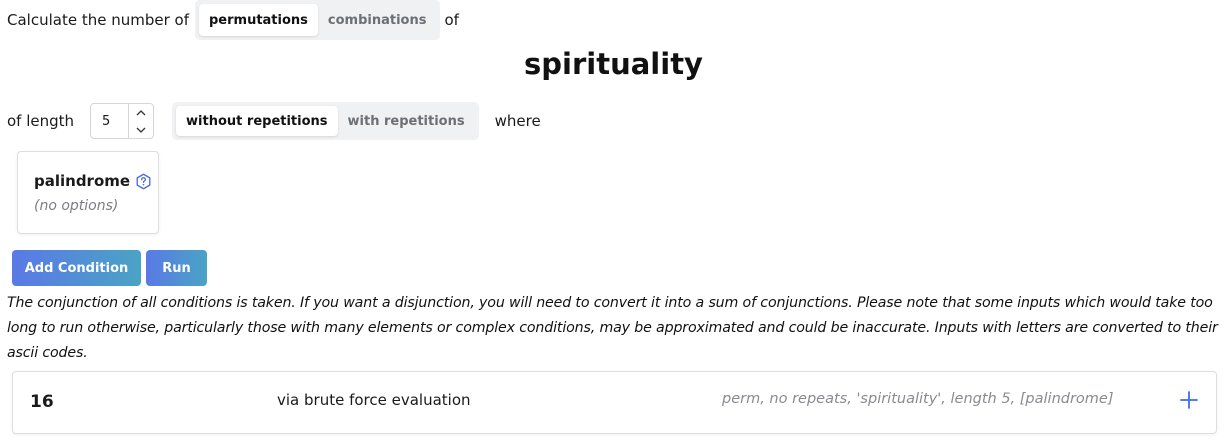  I want to click on type-toggle: permutations combinations, so click(317, 20).